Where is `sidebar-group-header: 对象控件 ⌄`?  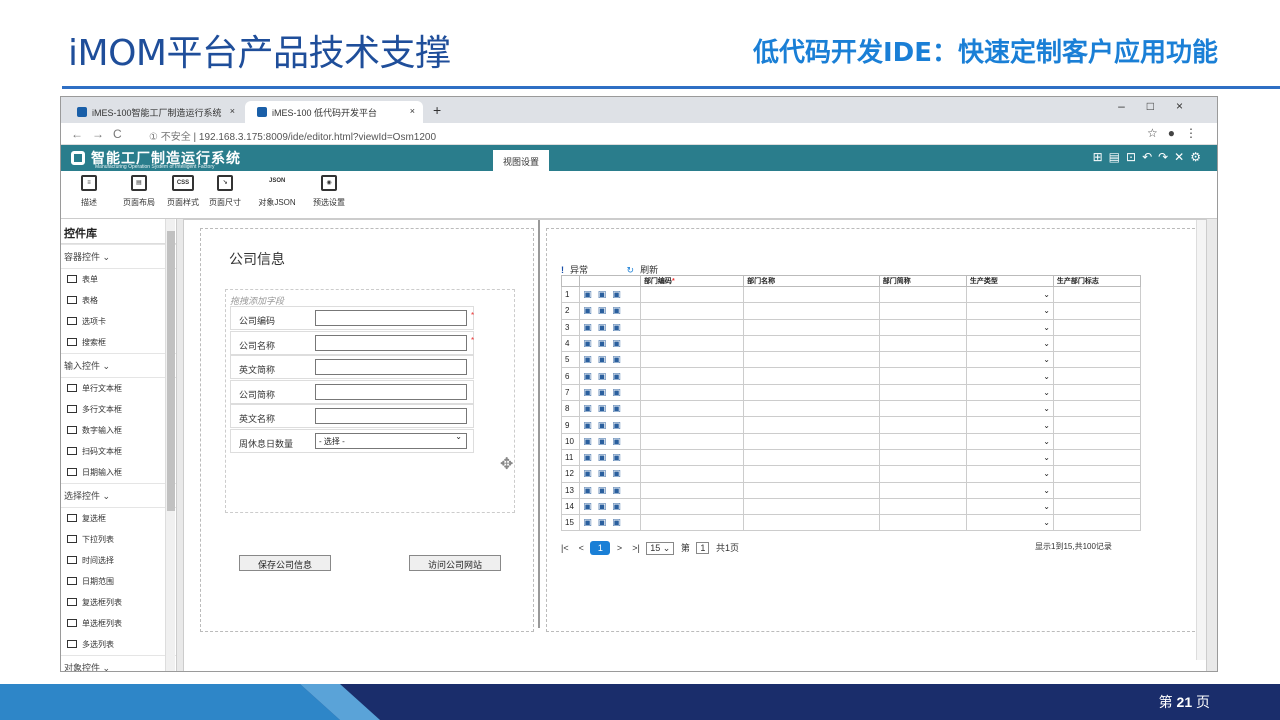
sidebar-group-header: 对象控件 ⌄ is located at coordinates (118, 663).